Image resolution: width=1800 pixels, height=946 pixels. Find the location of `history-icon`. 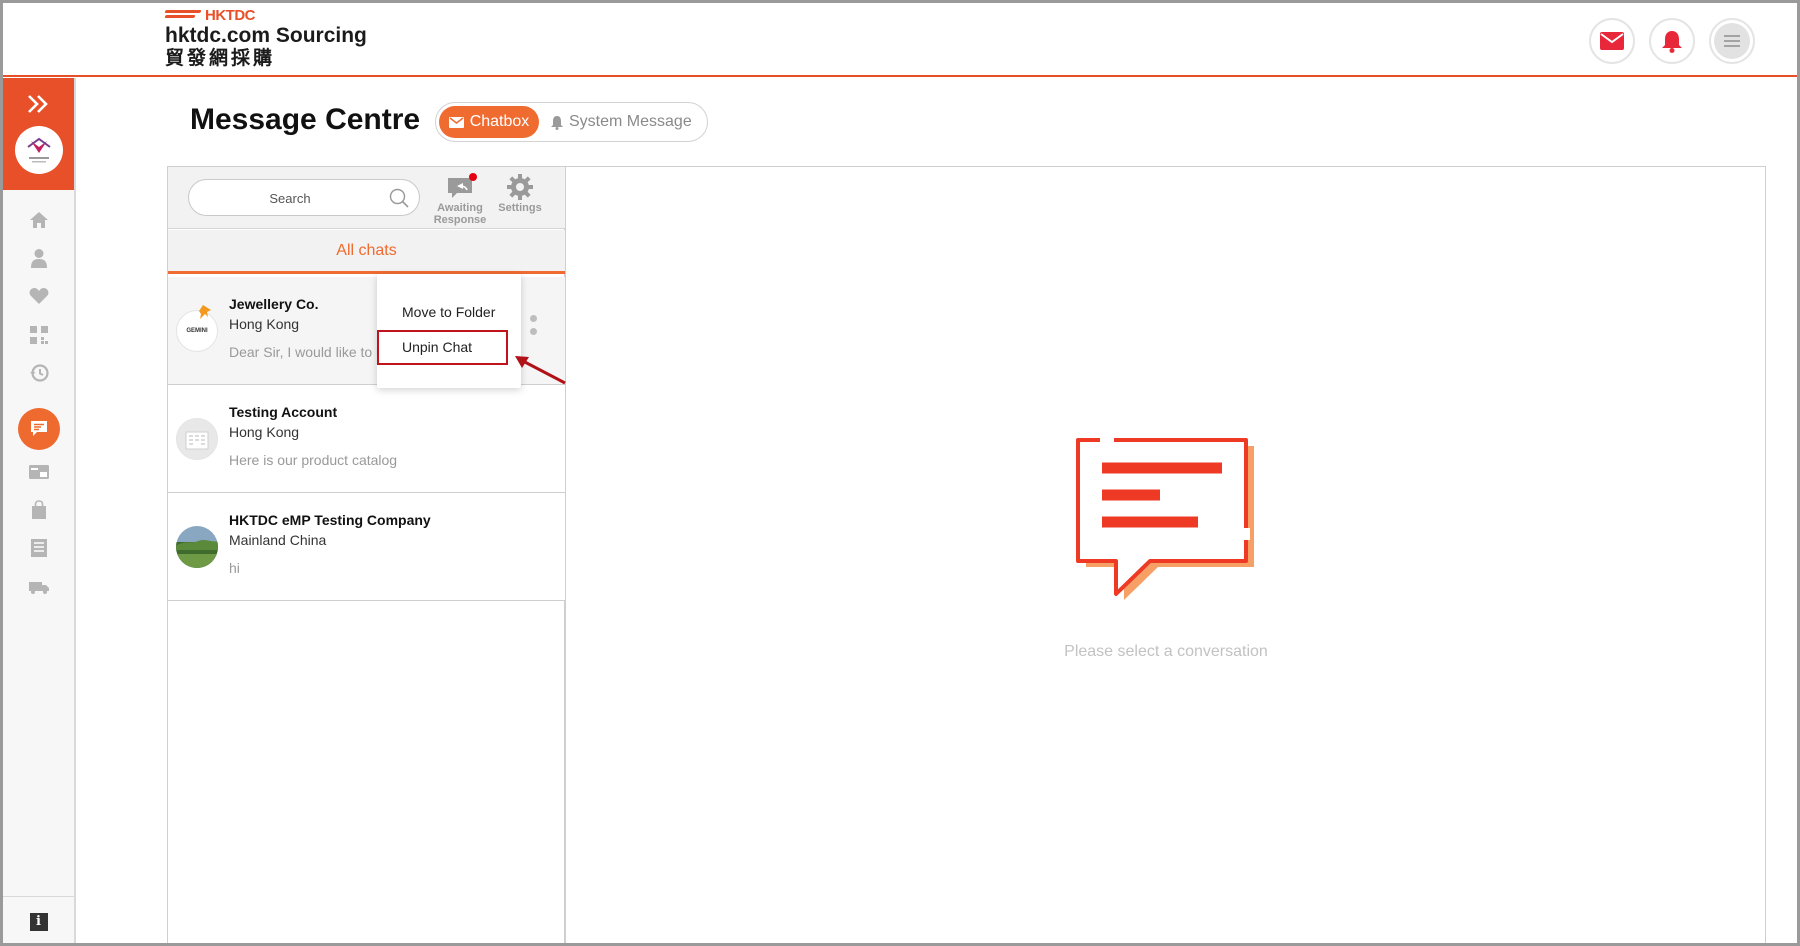

history-icon is located at coordinates (39, 373).